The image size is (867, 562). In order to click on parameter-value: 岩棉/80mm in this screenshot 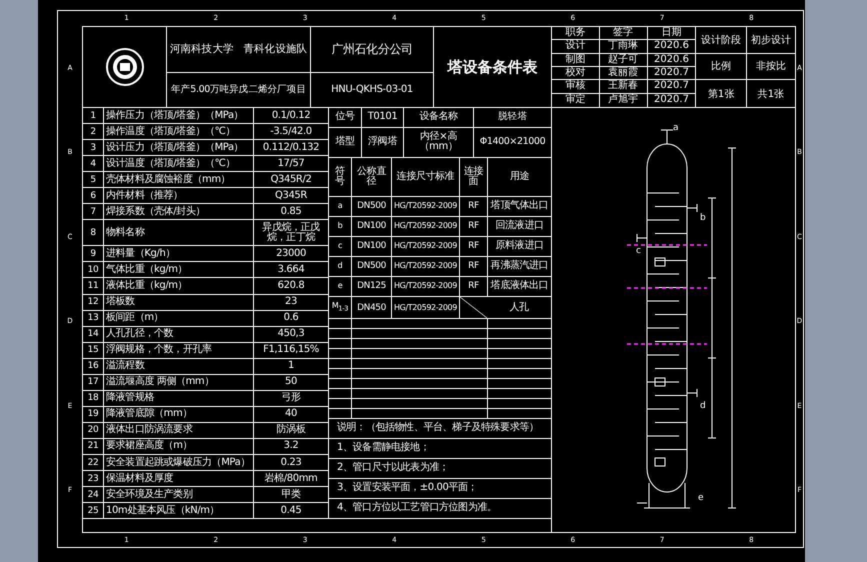, I will do `click(290, 478)`.